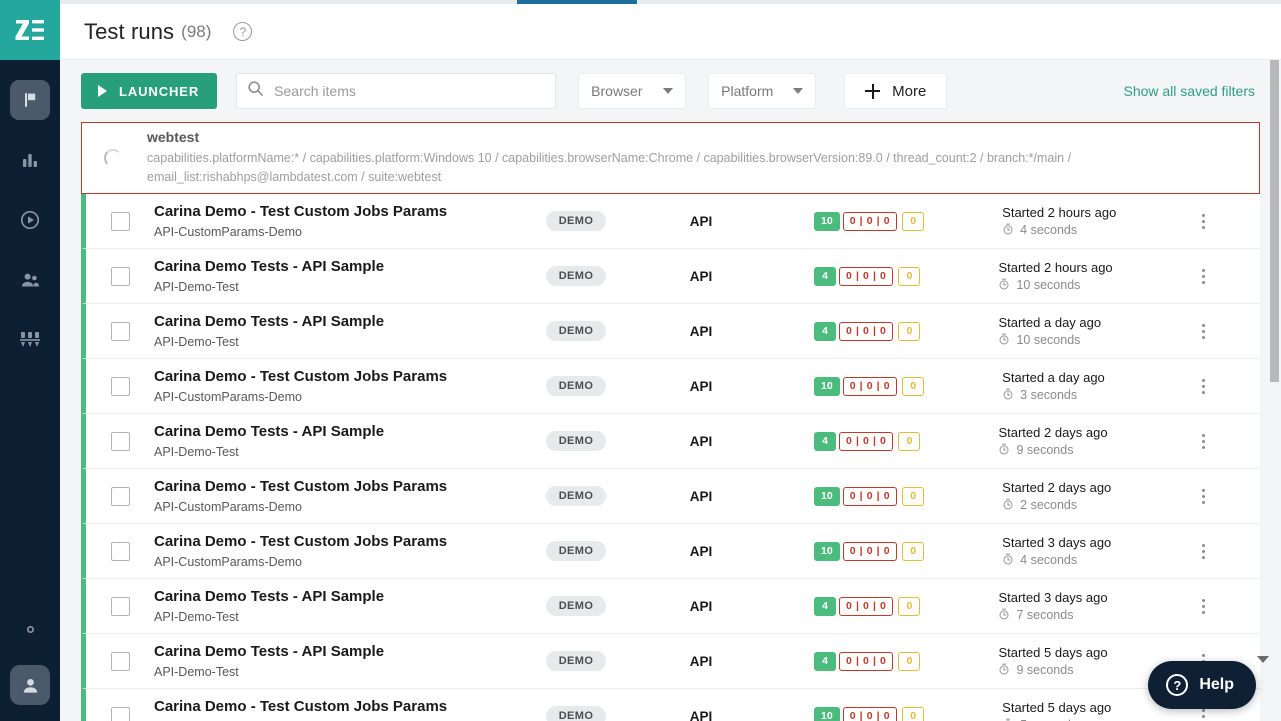 The height and width of the screenshot is (721, 1281). I want to click on run-duration: 4 seconds, so click(1049, 560).